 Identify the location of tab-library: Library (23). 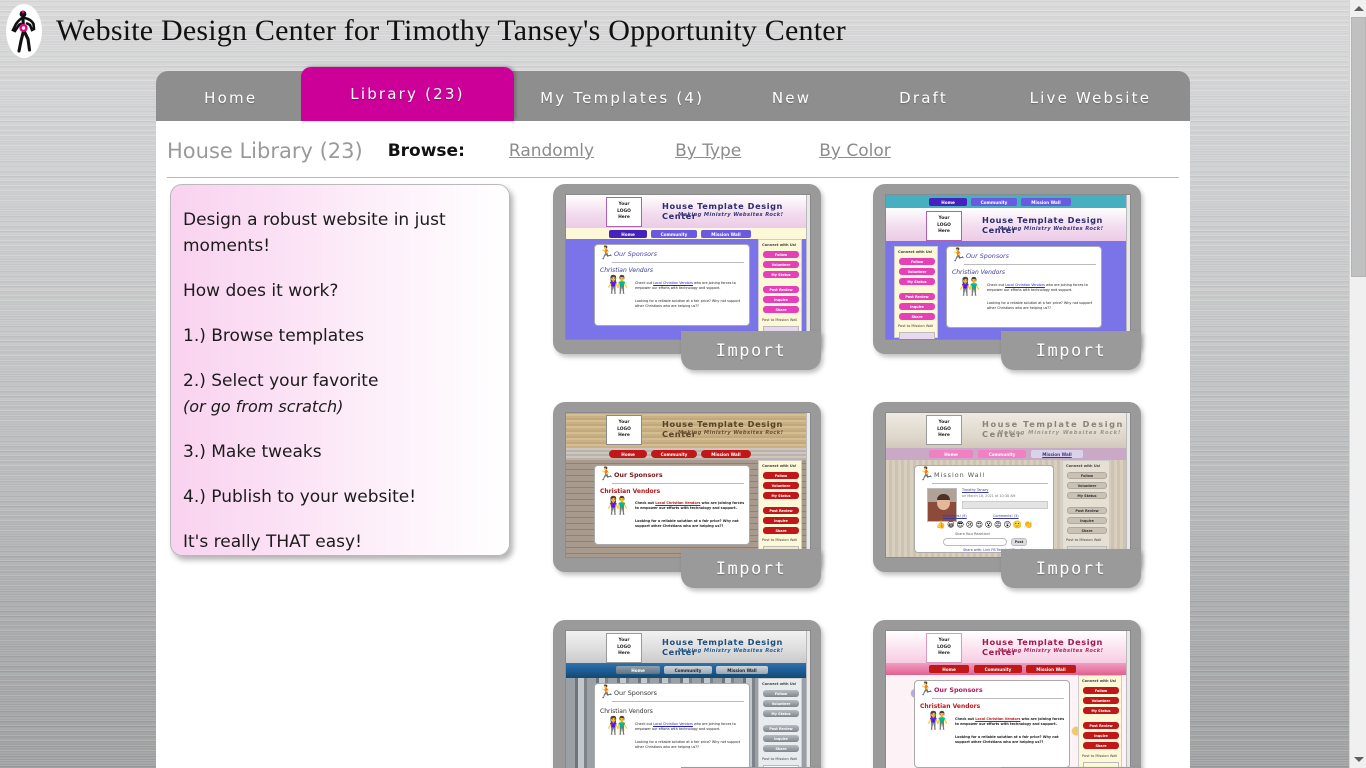
(407, 94).